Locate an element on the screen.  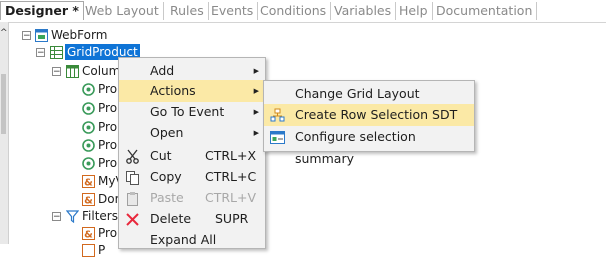
menu-item-configure-selection-summary: Configure selection summary is located at coordinates (369, 146).